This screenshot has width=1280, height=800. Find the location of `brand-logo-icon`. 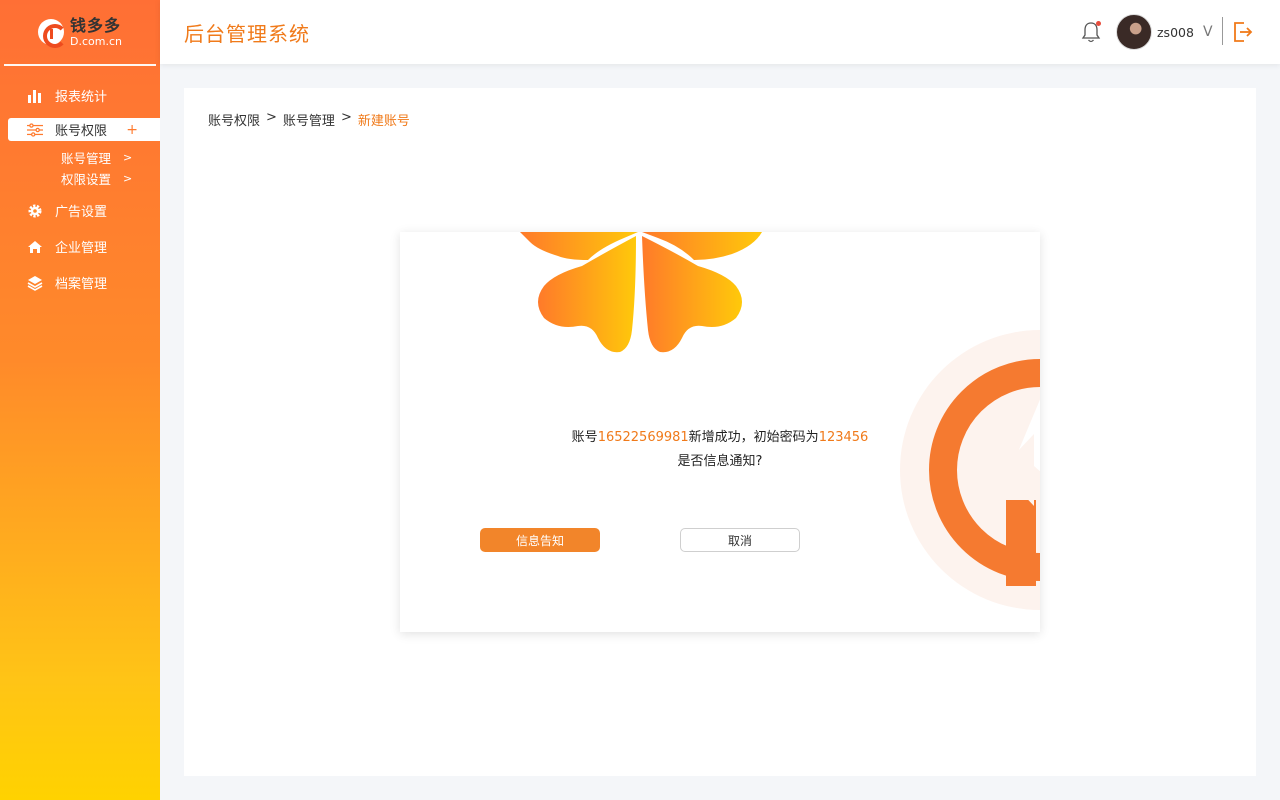

brand-logo-icon is located at coordinates (52, 33).